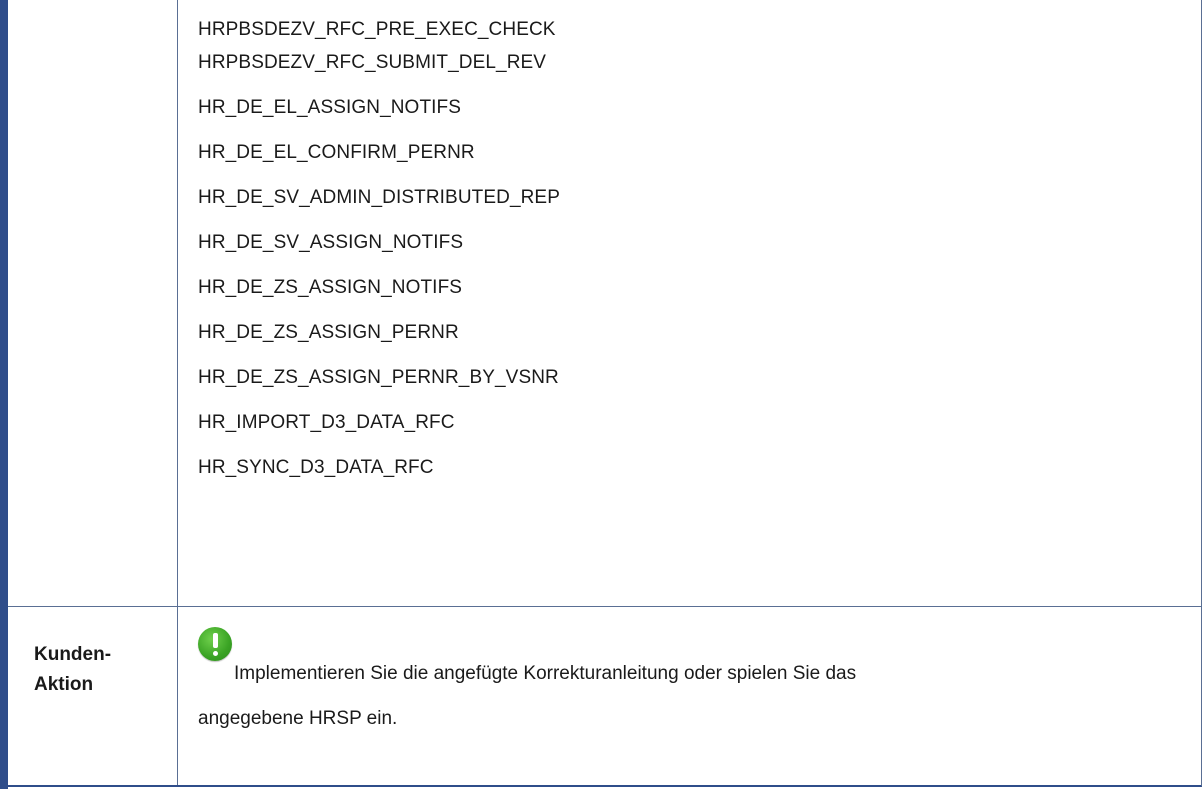  I want to click on label-line-1: Kunden-, so click(73, 654).